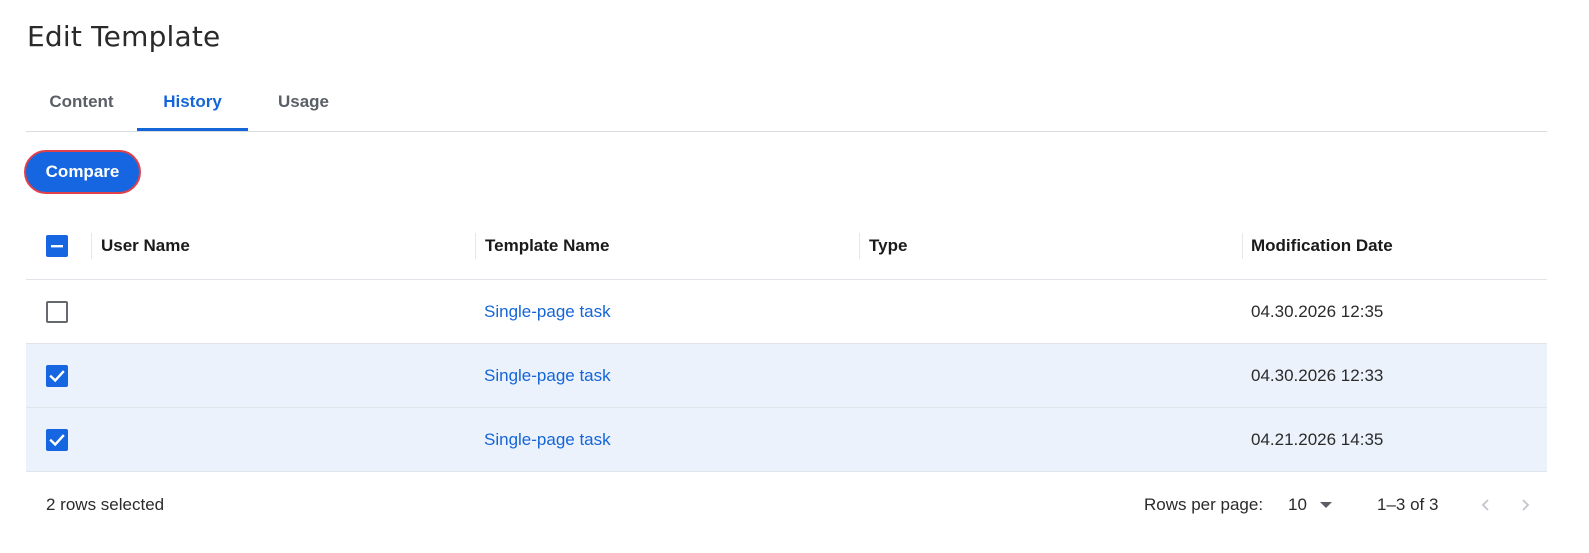  I want to click on select-all-checkbox, so click(57, 246).